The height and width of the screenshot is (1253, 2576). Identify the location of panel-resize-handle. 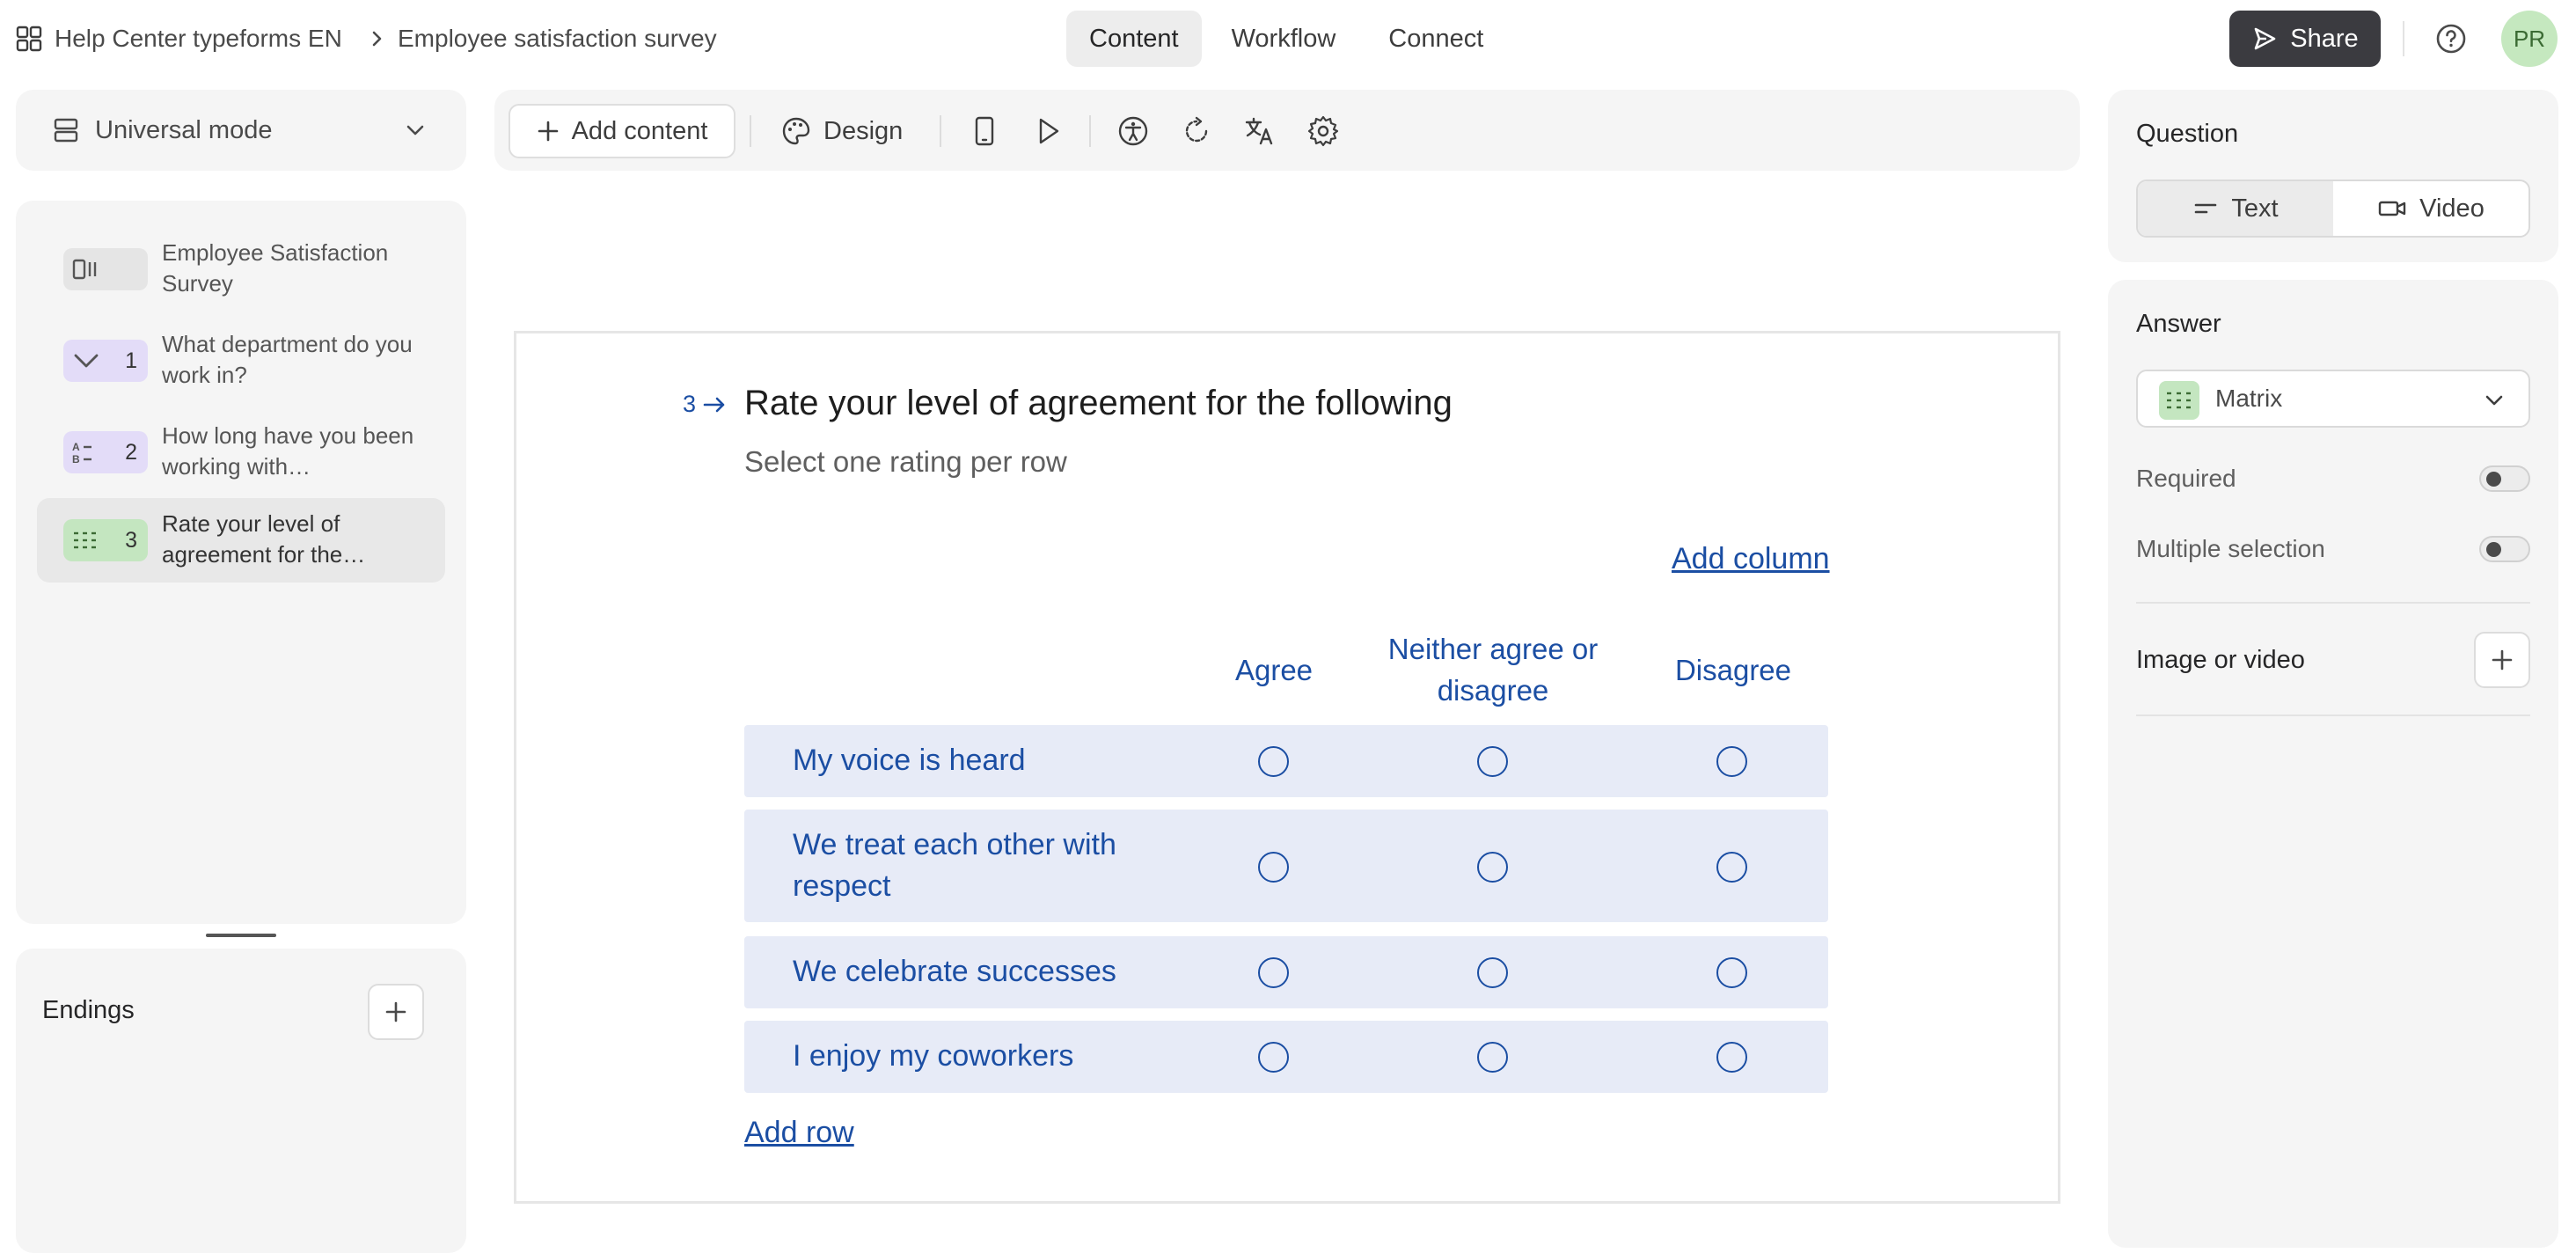
(241, 936).